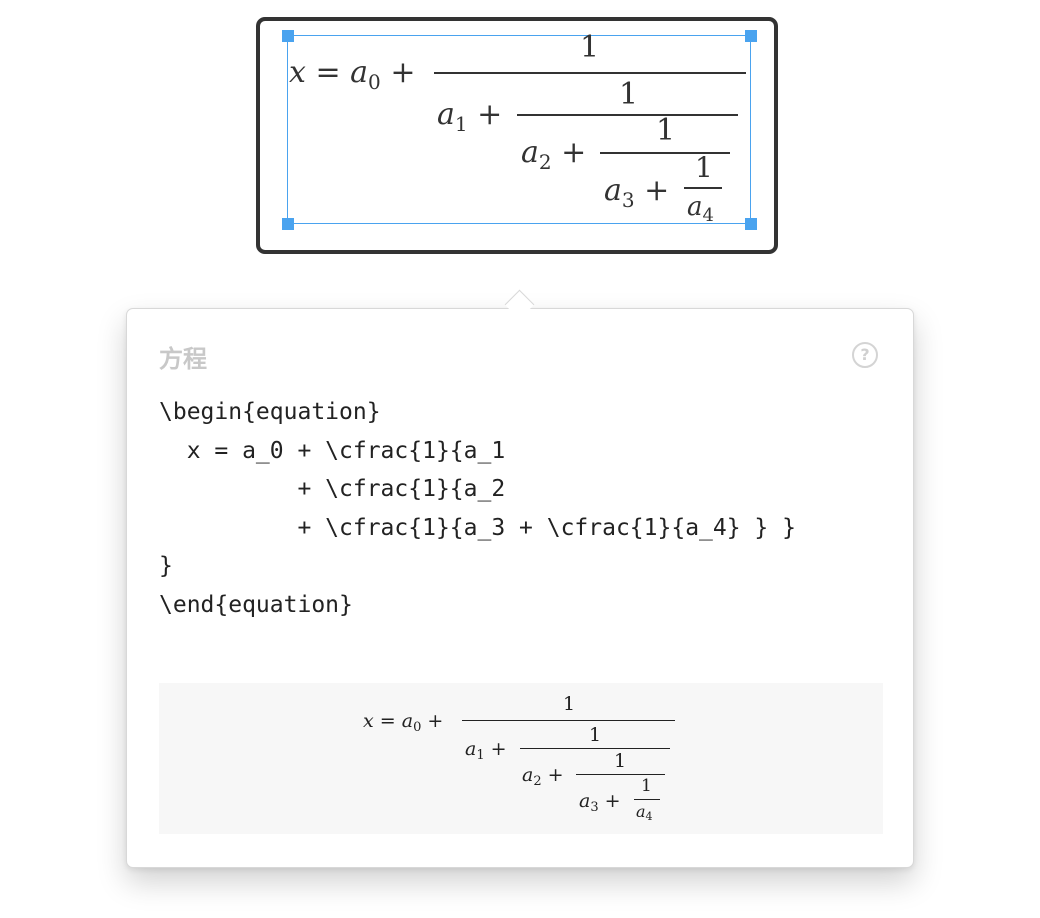 The height and width of the screenshot is (918, 1040). What do you see at coordinates (288, 224) in the screenshot?
I see `resize-handle-bottom-left` at bounding box center [288, 224].